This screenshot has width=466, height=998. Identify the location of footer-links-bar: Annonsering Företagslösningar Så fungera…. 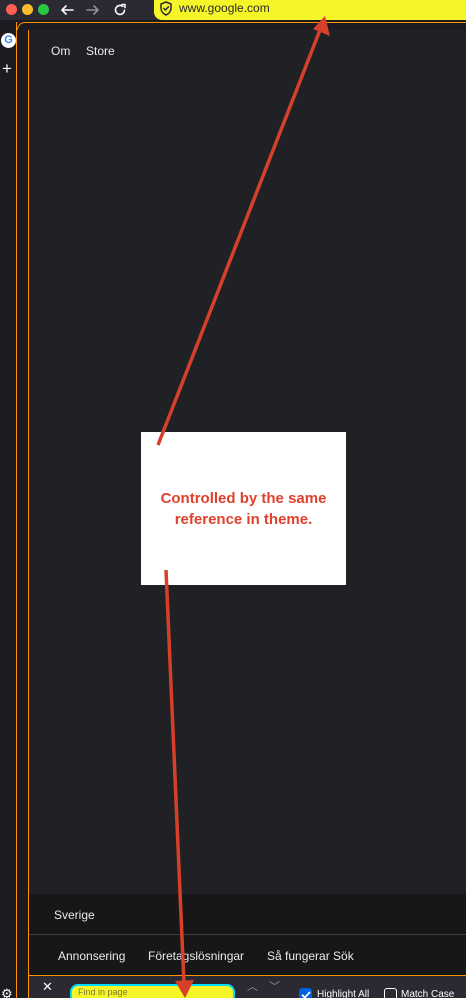
(247, 955).